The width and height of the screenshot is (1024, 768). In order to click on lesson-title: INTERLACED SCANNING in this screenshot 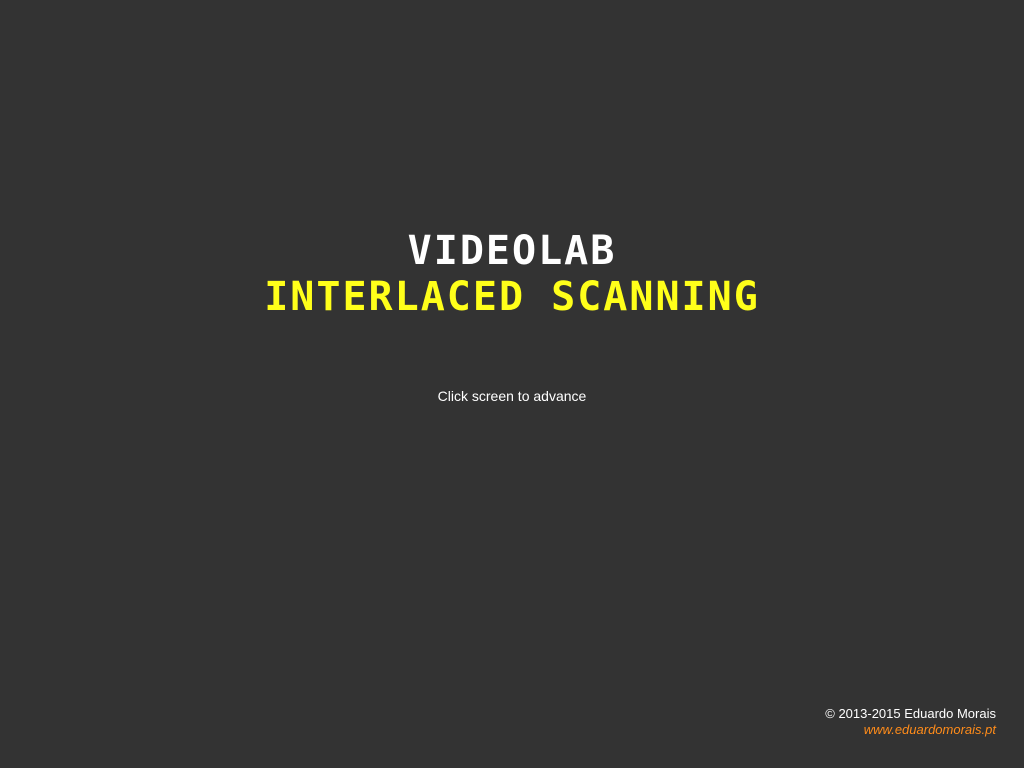, I will do `click(512, 297)`.